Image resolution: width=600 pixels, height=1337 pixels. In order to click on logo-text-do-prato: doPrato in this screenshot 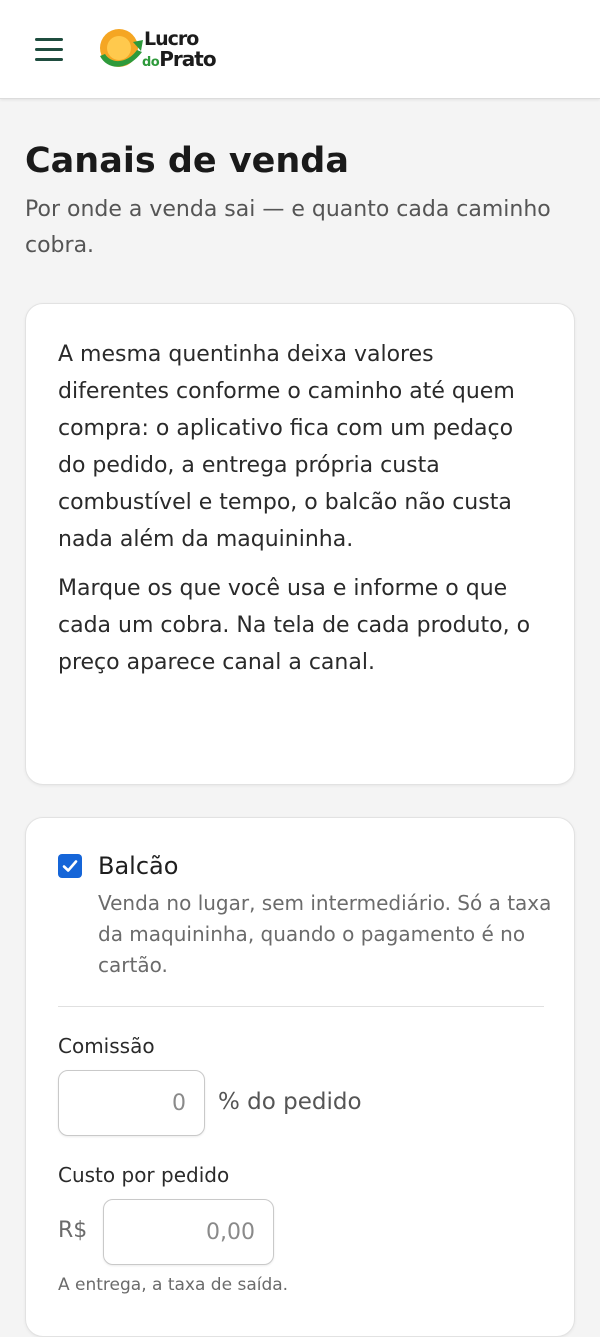, I will do `click(179, 61)`.